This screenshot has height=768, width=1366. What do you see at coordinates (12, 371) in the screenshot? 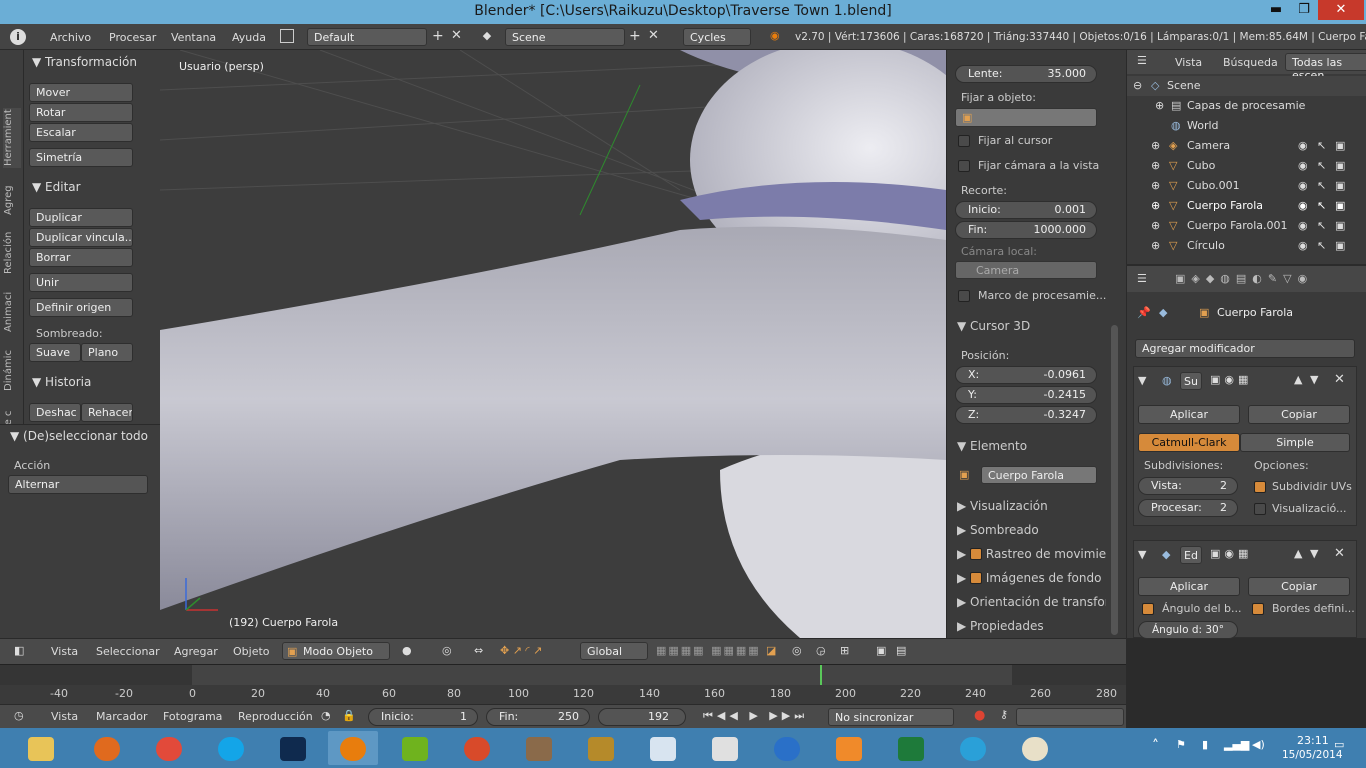
I see `tab-dinamica: Dinámic` at bounding box center [12, 371].